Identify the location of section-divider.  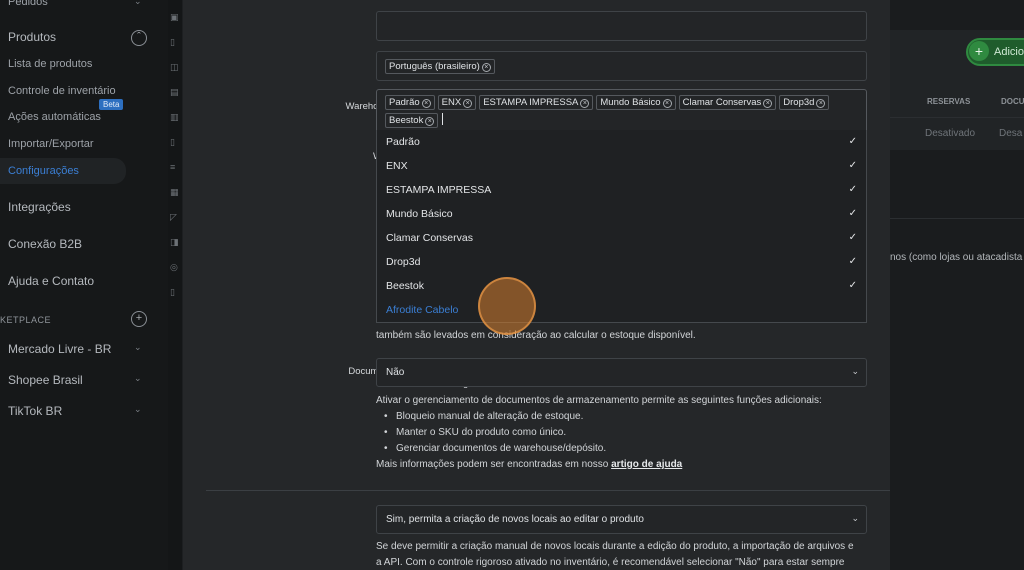
(548, 490).